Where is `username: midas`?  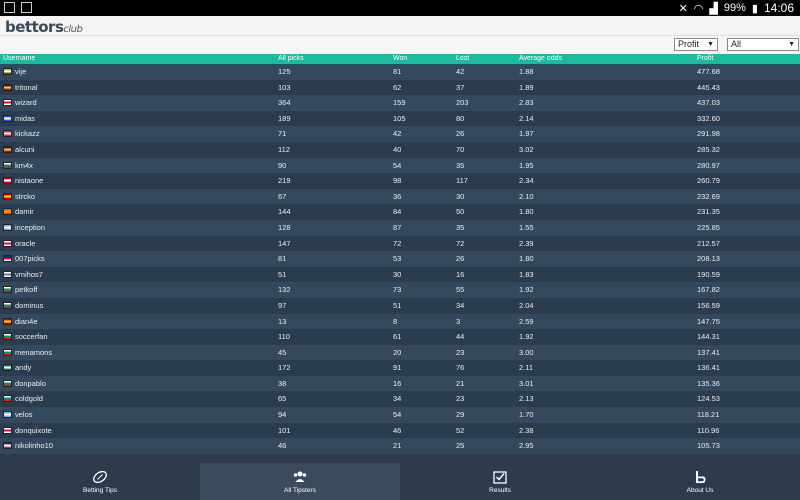 username: midas is located at coordinates (25, 119).